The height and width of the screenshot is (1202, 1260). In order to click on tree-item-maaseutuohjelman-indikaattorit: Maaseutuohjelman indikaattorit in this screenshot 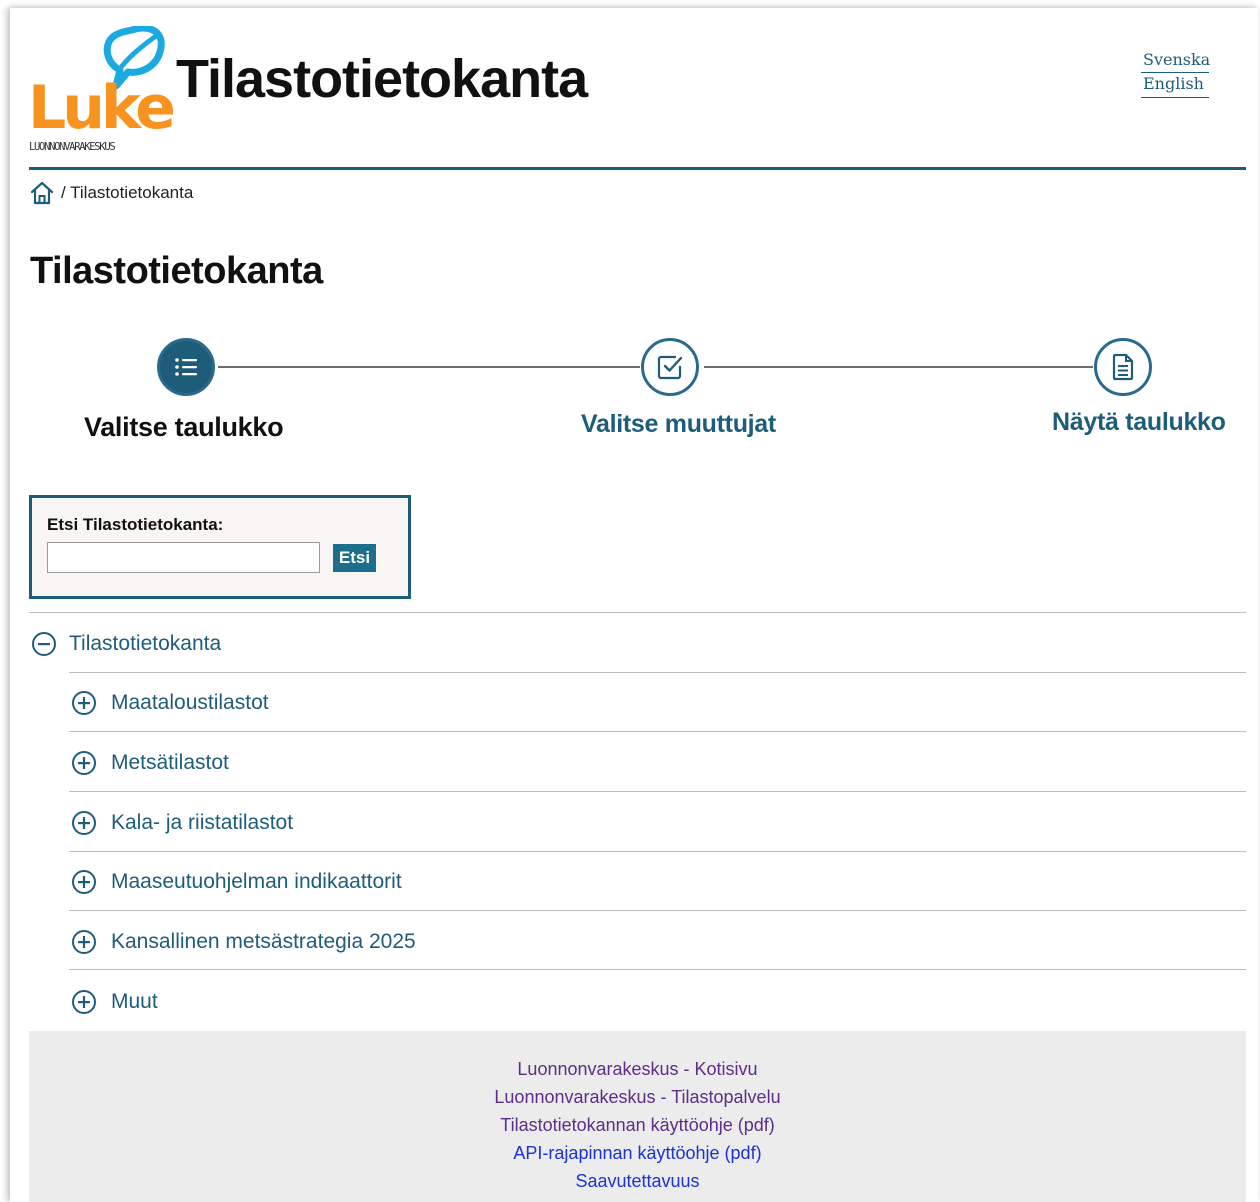, I will do `click(236, 882)`.